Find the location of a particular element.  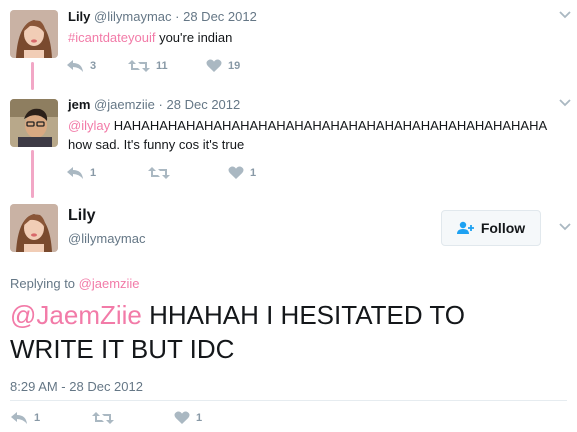

follow-label: Follow is located at coordinates (503, 228).